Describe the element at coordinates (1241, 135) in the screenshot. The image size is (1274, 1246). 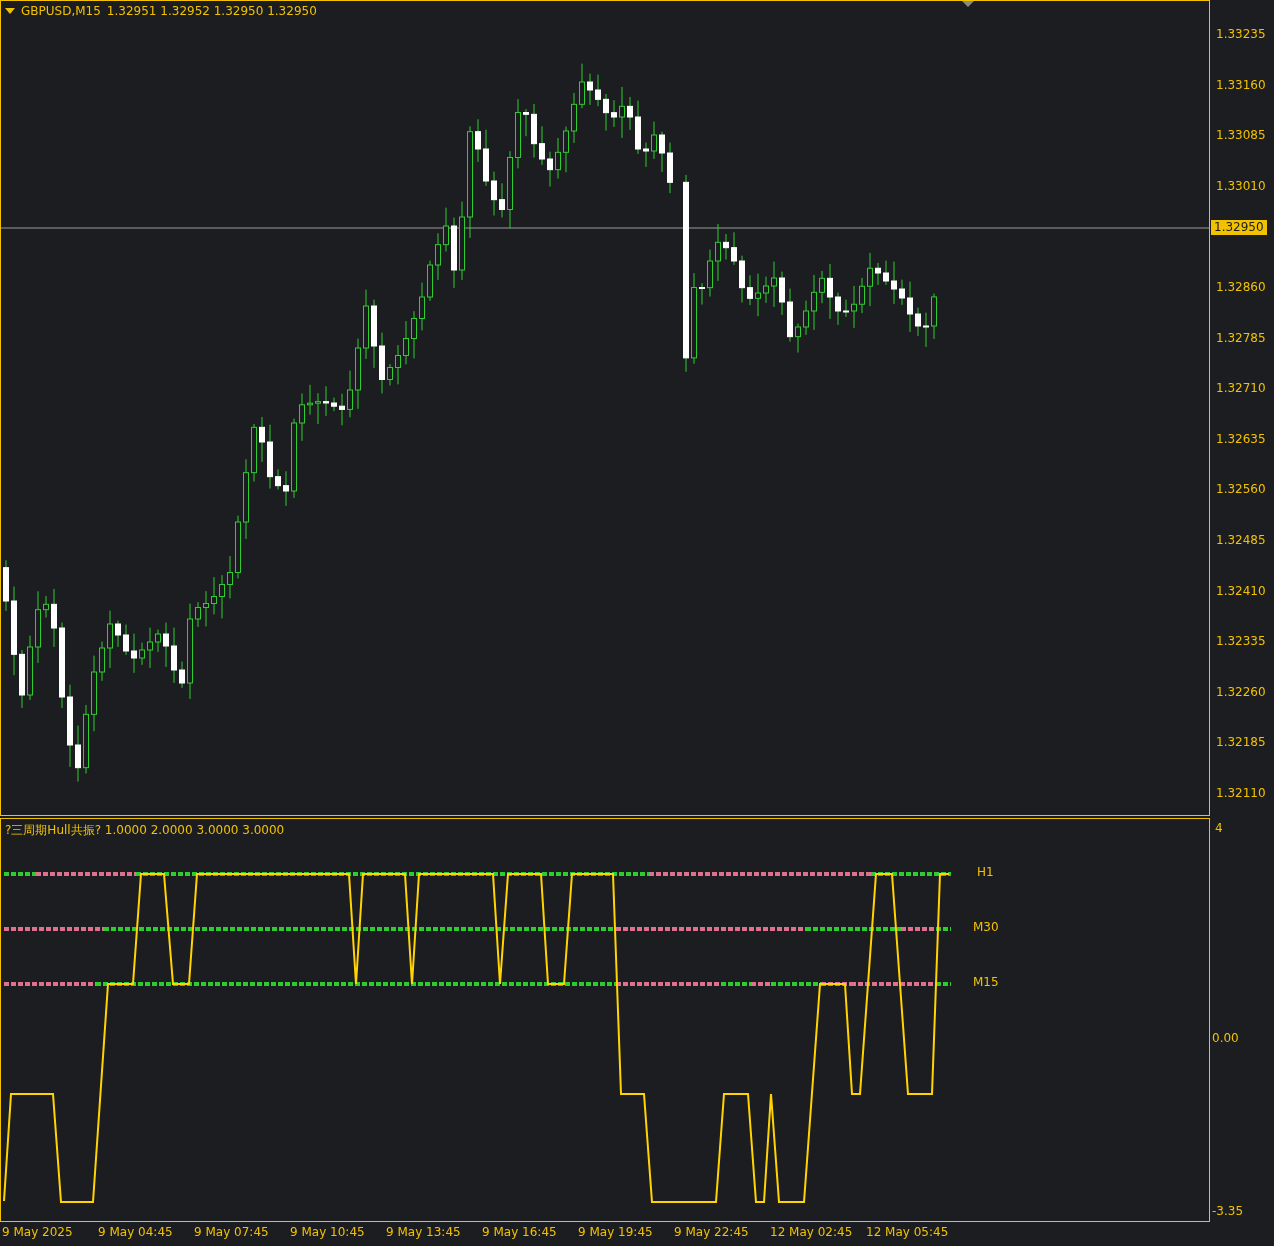
I see `price-tick: 1.33085` at that location.